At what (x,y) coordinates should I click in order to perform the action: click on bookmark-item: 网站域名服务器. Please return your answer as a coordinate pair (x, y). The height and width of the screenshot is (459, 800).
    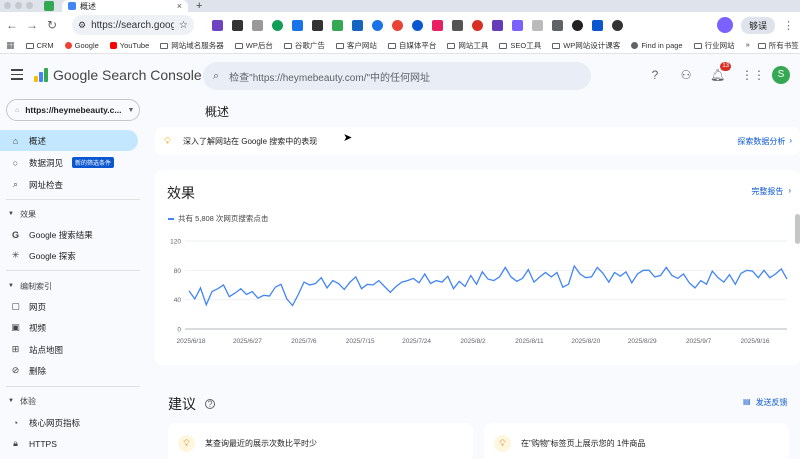
    Looking at the image, I should click on (192, 45).